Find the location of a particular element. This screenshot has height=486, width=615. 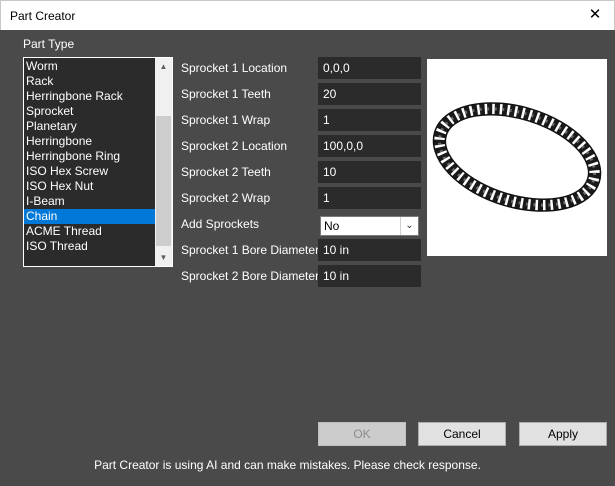

sprocket1-location-field: 0,0,0 is located at coordinates (369, 68).